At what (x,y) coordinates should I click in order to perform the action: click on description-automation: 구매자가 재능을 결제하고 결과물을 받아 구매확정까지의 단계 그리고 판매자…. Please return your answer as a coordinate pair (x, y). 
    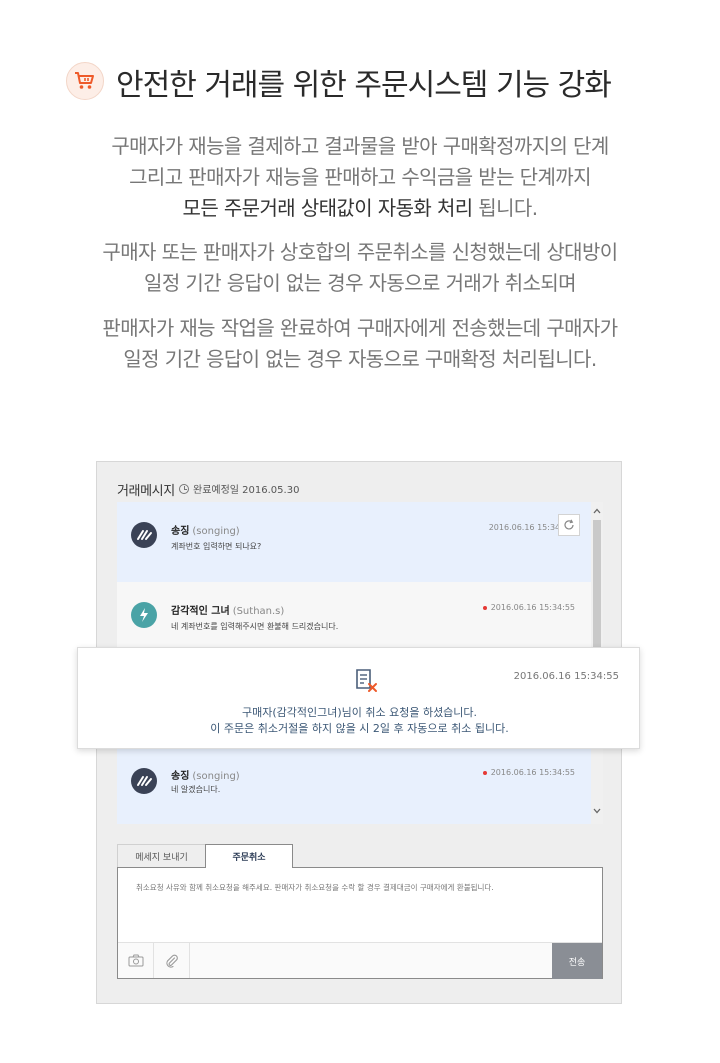
    Looking at the image, I should click on (360, 177).